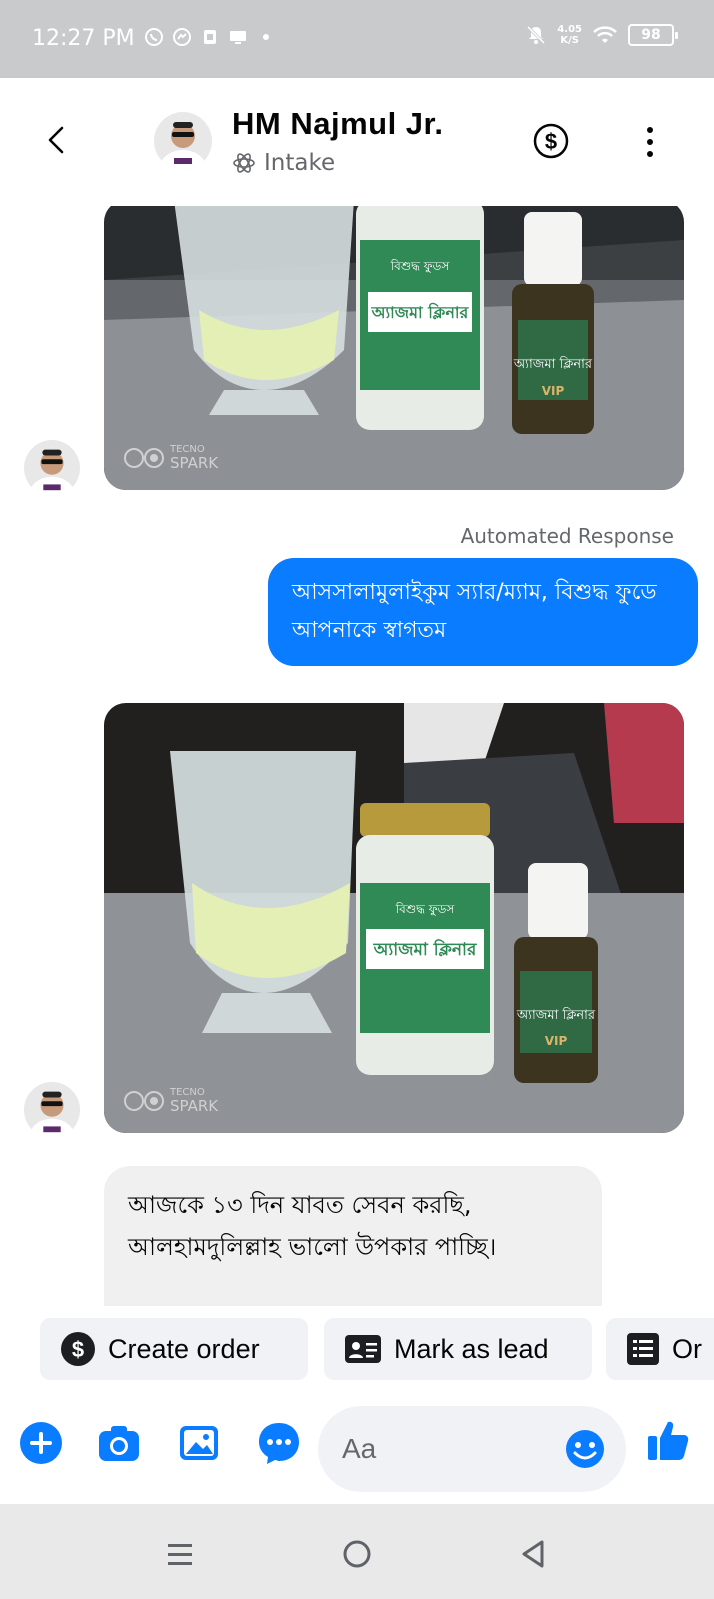 The height and width of the screenshot is (1599, 714). I want to click on contact-card-icon, so click(363, 1349).